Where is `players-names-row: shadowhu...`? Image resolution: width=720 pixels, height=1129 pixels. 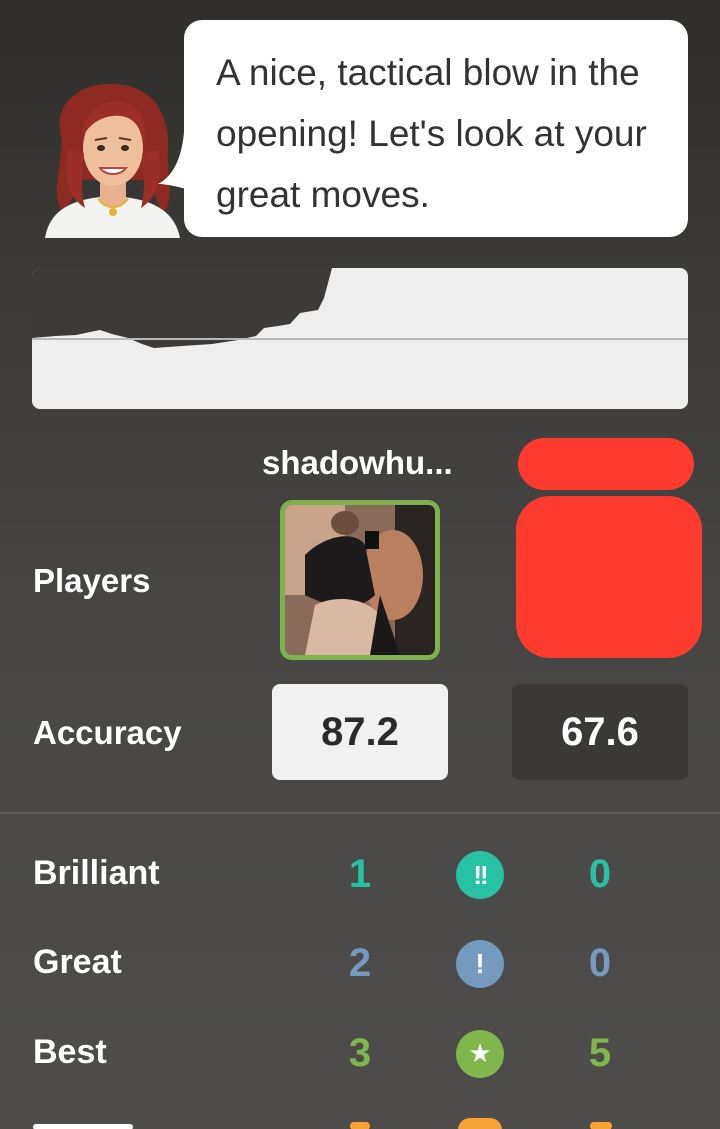
players-names-row: shadowhu... is located at coordinates (360, 465).